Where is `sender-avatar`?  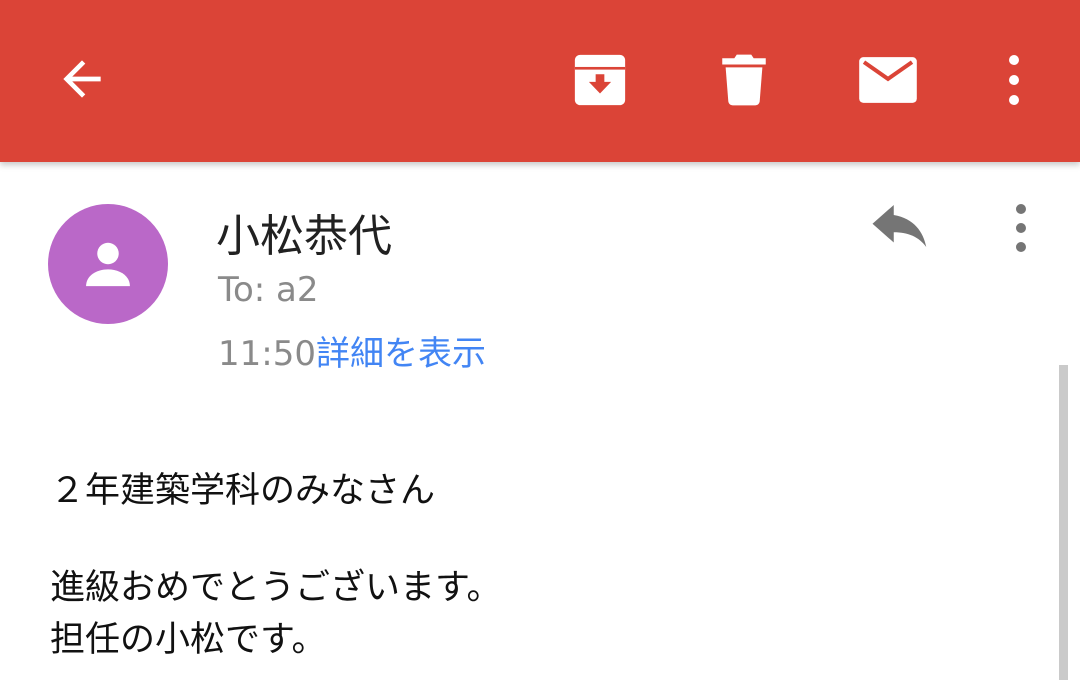
sender-avatar is located at coordinates (108, 264).